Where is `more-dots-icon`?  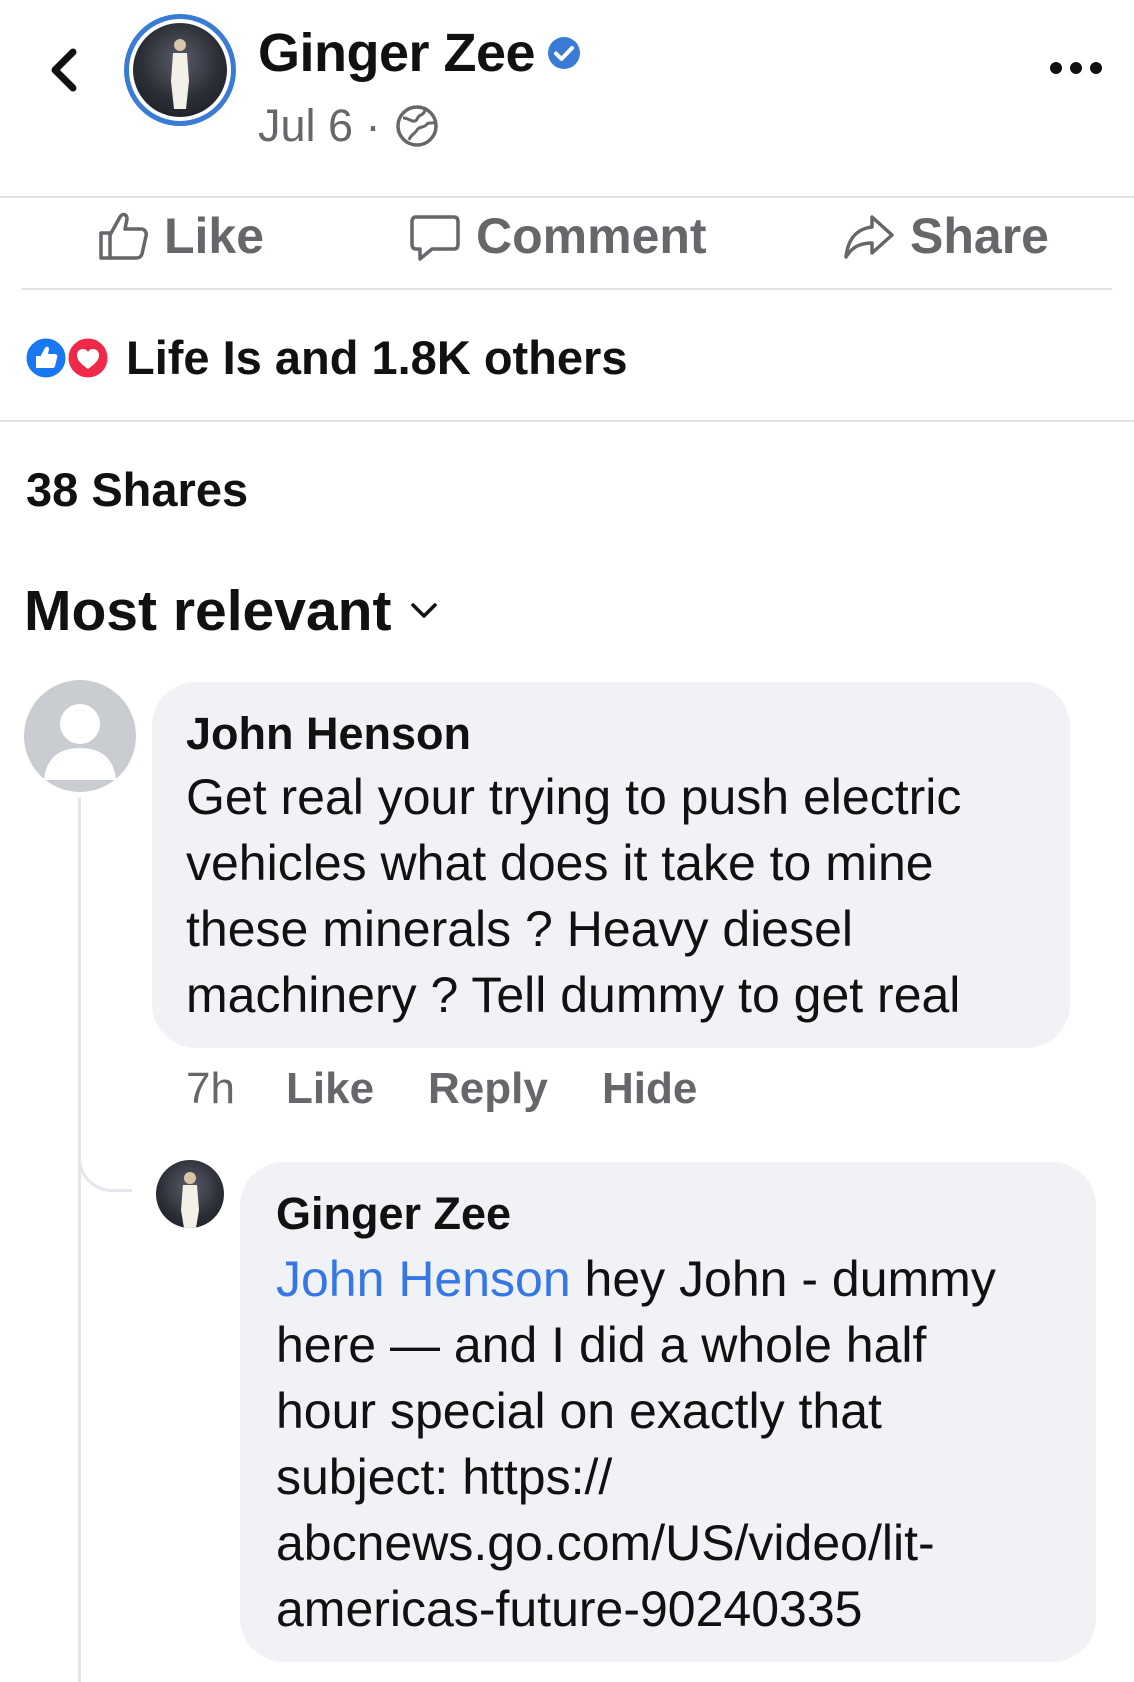 more-dots-icon is located at coordinates (1076, 68).